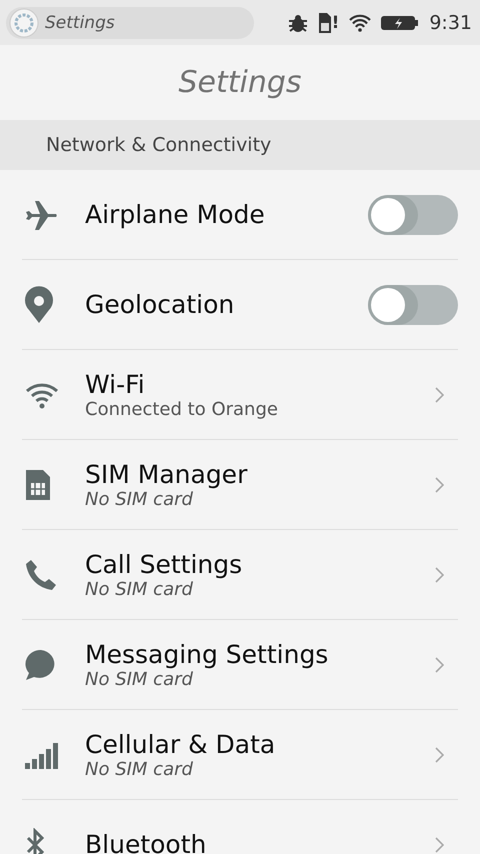 Image resolution: width=480 pixels, height=854 pixels. I want to click on settings-item: Messaging Settings No SIM card, so click(240, 665).